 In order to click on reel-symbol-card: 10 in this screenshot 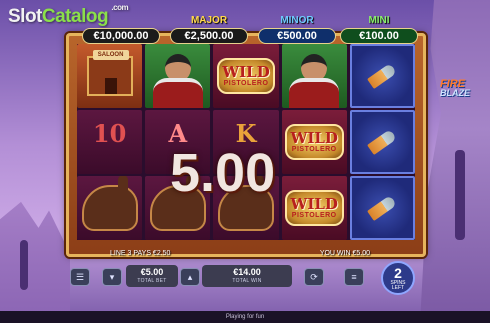, I will do `click(110, 142)`.